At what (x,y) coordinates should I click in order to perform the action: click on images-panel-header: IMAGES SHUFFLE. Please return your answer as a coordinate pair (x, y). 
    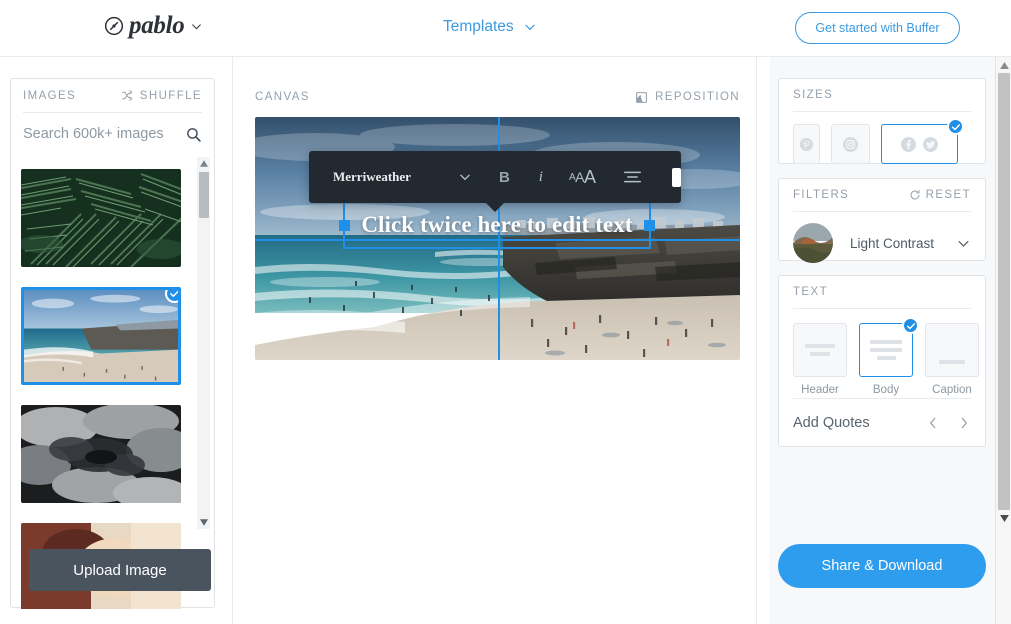
    Looking at the image, I should click on (112, 96).